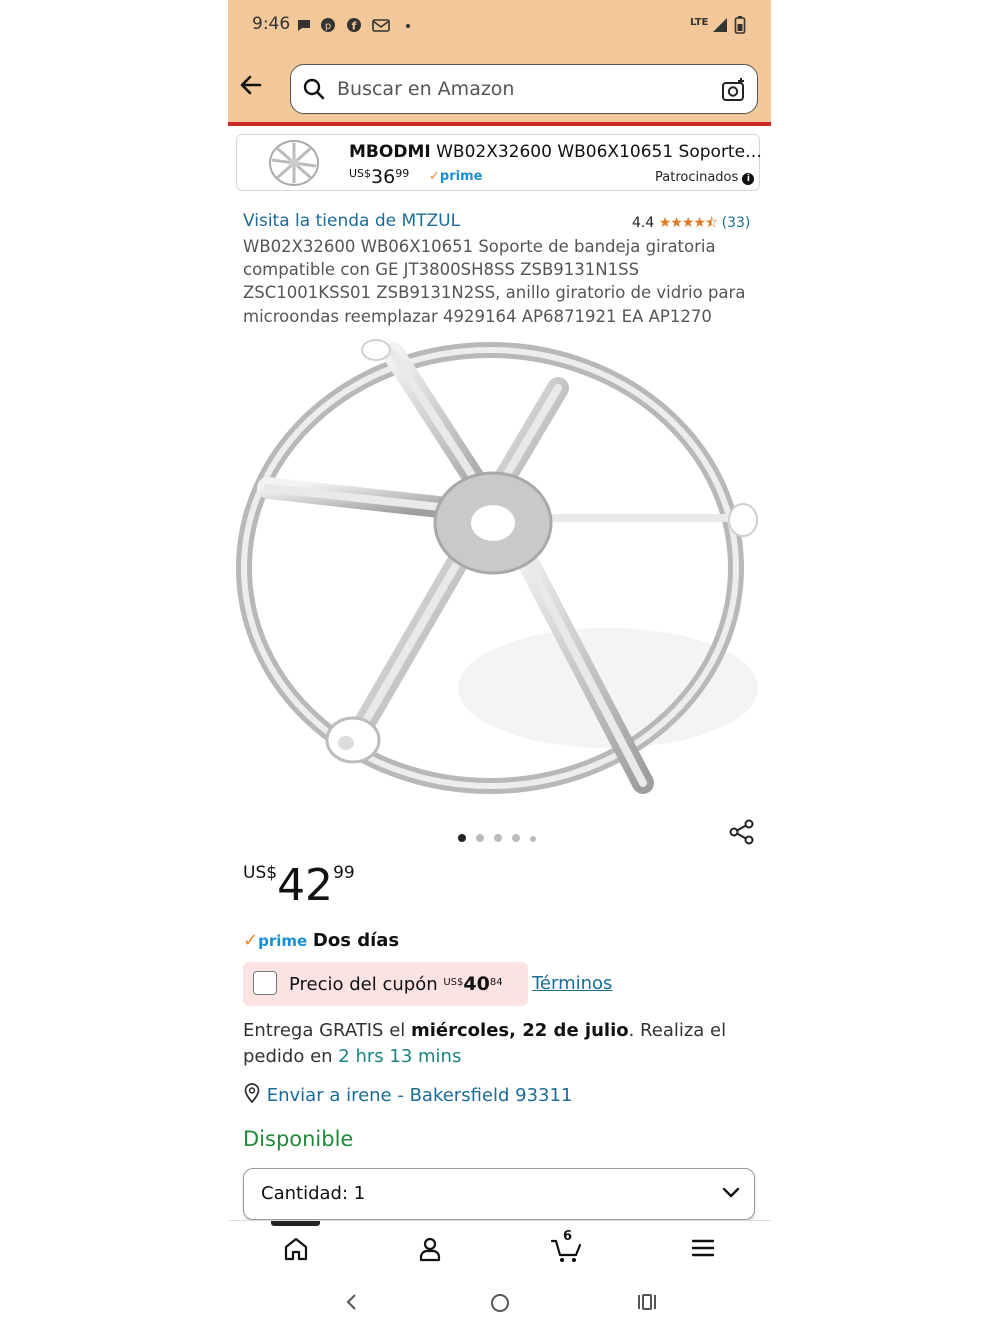 The height and width of the screenshot is (1329, 1000). I want to click on system-back-icon, so click(351, 1304).